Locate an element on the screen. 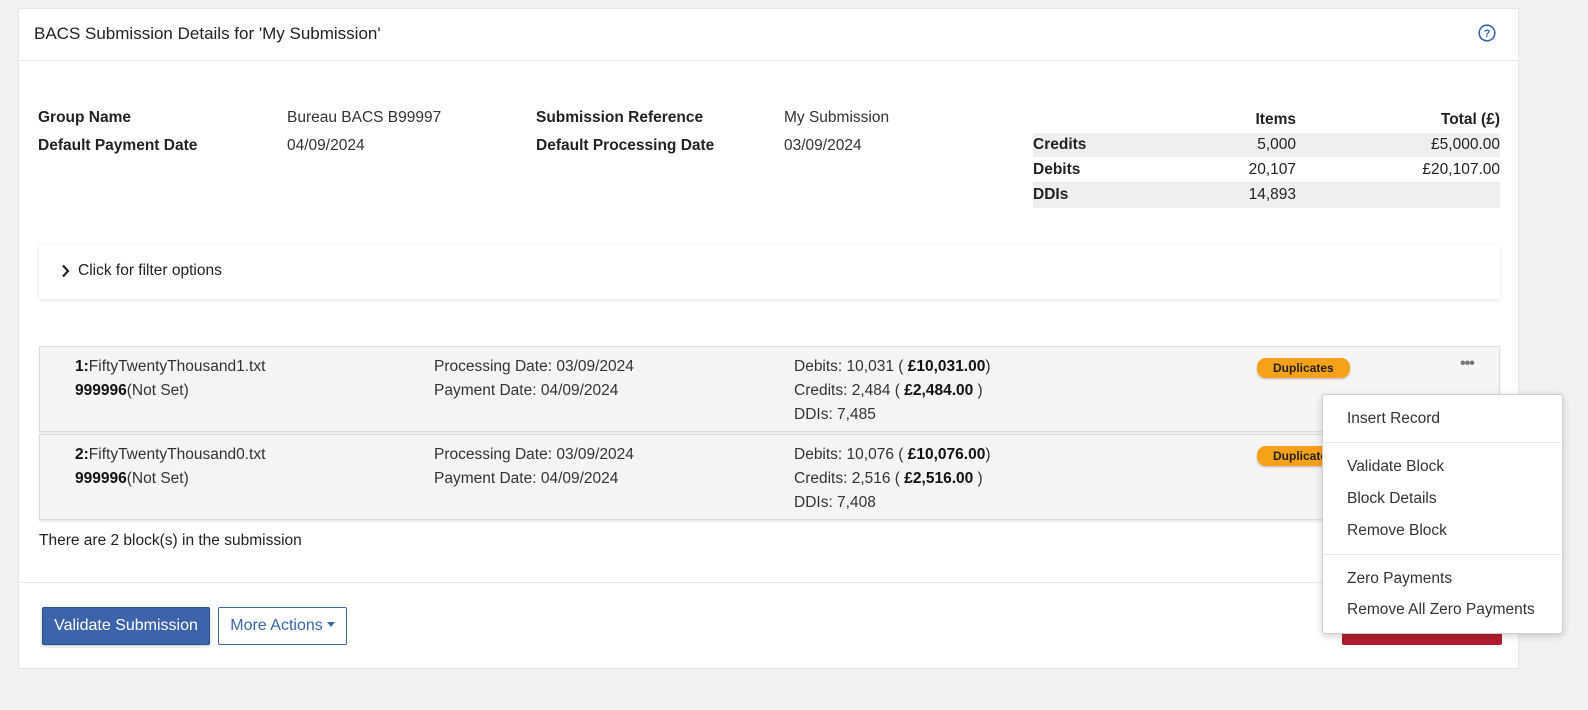 This screenshot has height=710, width=1588. block-file: 2:FiftyTwentyThousand0.txt is located at coordinates (170, 455).